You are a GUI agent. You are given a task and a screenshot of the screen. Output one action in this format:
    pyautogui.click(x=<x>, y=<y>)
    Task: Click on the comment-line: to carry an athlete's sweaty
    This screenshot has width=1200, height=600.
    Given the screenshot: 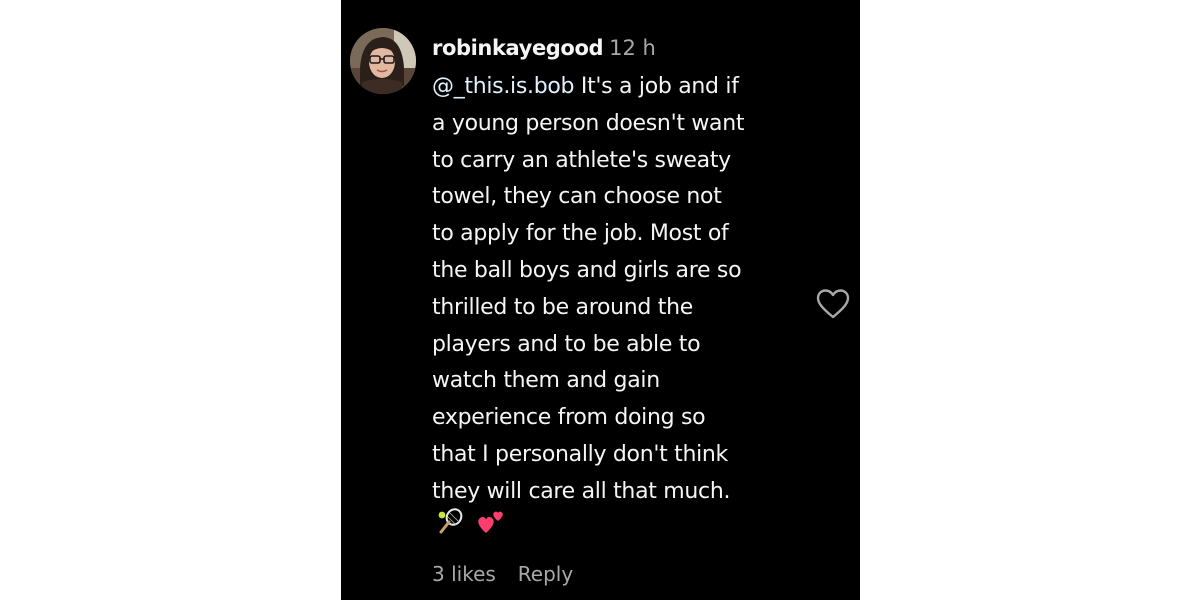 What is the action you would take?
    pyautogui.click(x=627, y=161)
    